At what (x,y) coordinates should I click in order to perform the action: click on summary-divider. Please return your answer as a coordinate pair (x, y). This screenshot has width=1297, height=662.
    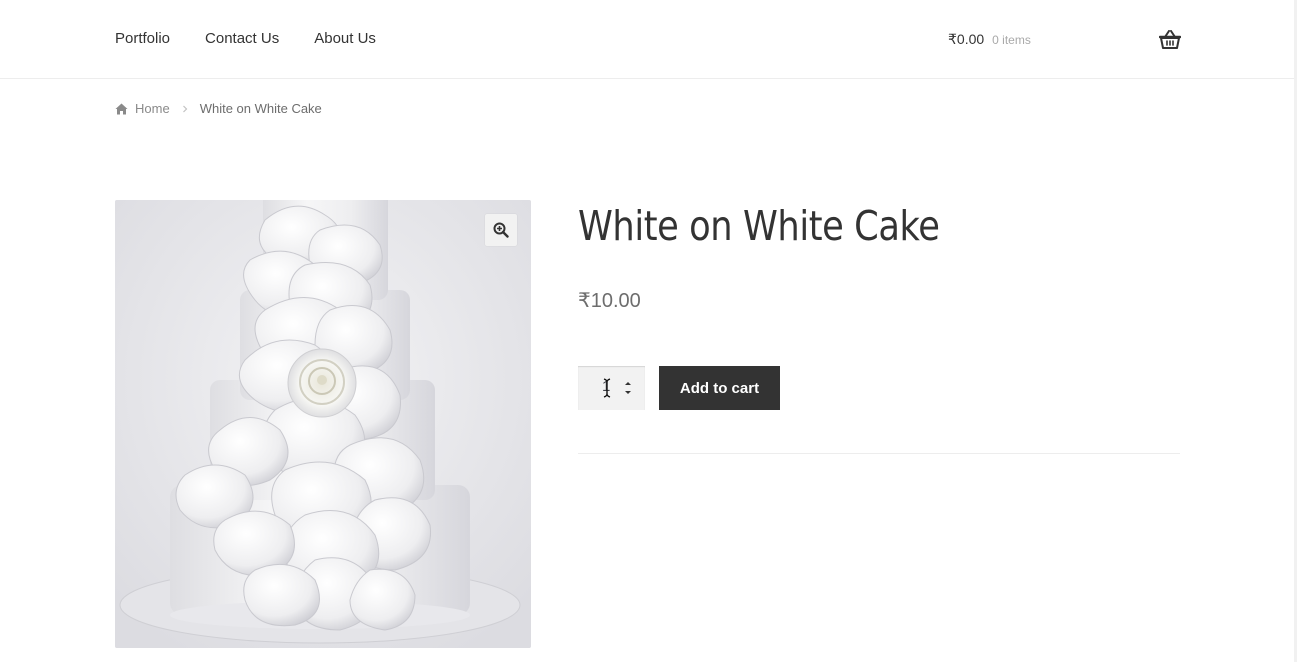
    Looking at the image, I should click on (879, 453).